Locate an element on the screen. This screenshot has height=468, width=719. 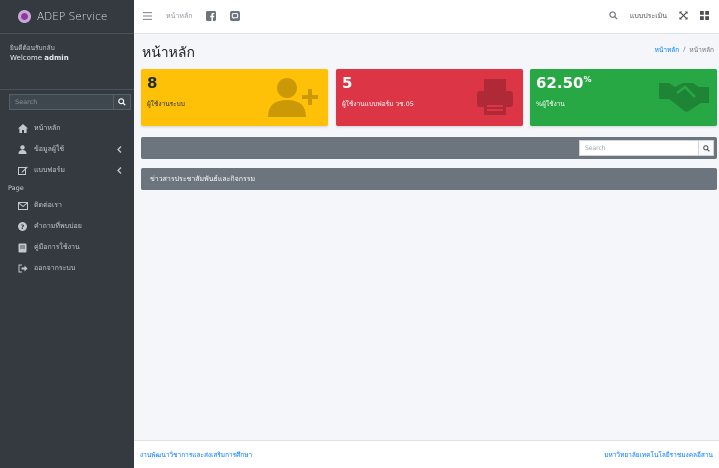
welcome-prefix: Welcome is located at coordinates (26, 58).